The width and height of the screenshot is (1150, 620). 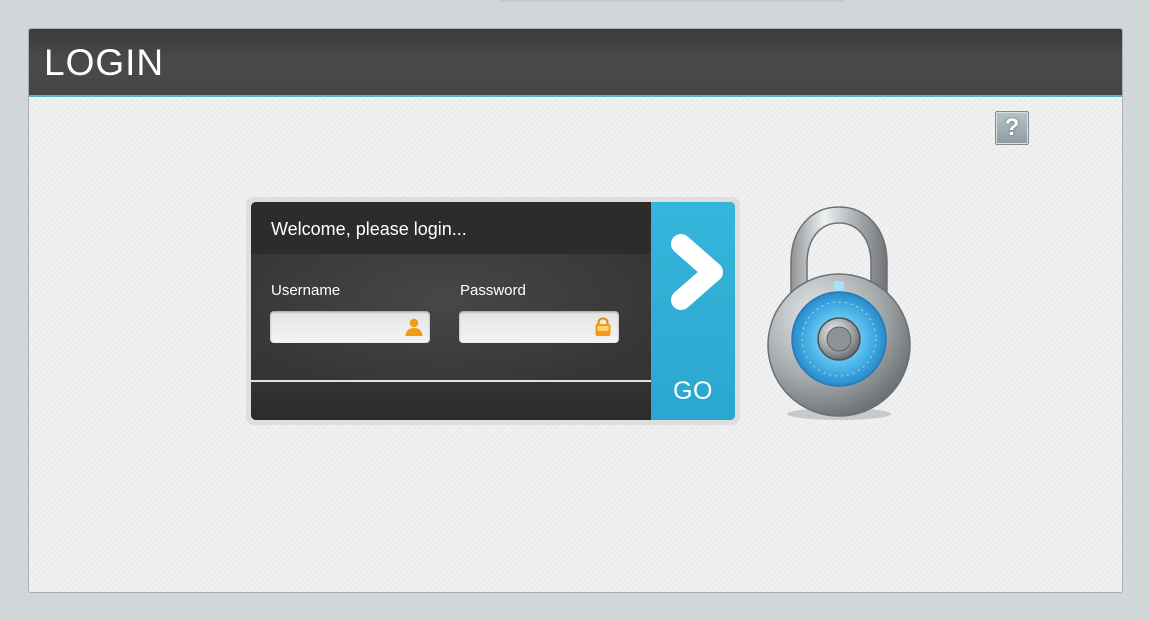 What do you see at coordinates (306, 290) in the screenshot?
I see `username-label: Username` at bounding box center [306, 290].